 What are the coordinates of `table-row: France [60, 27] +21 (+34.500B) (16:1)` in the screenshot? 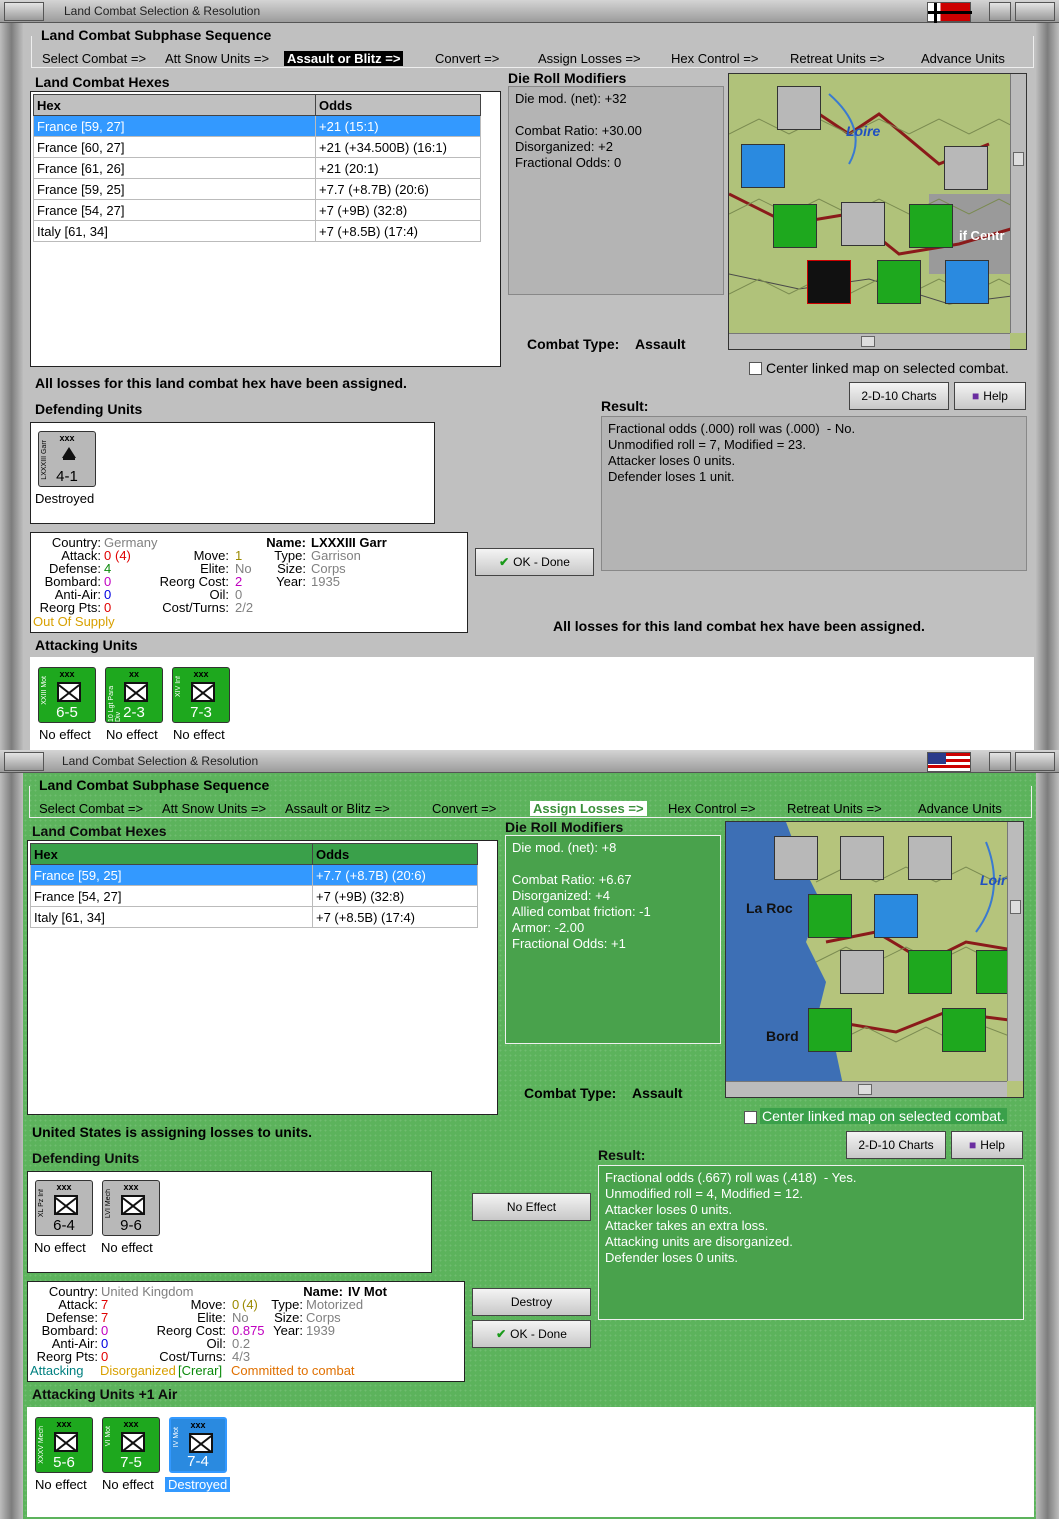 It's located at (257, 147).